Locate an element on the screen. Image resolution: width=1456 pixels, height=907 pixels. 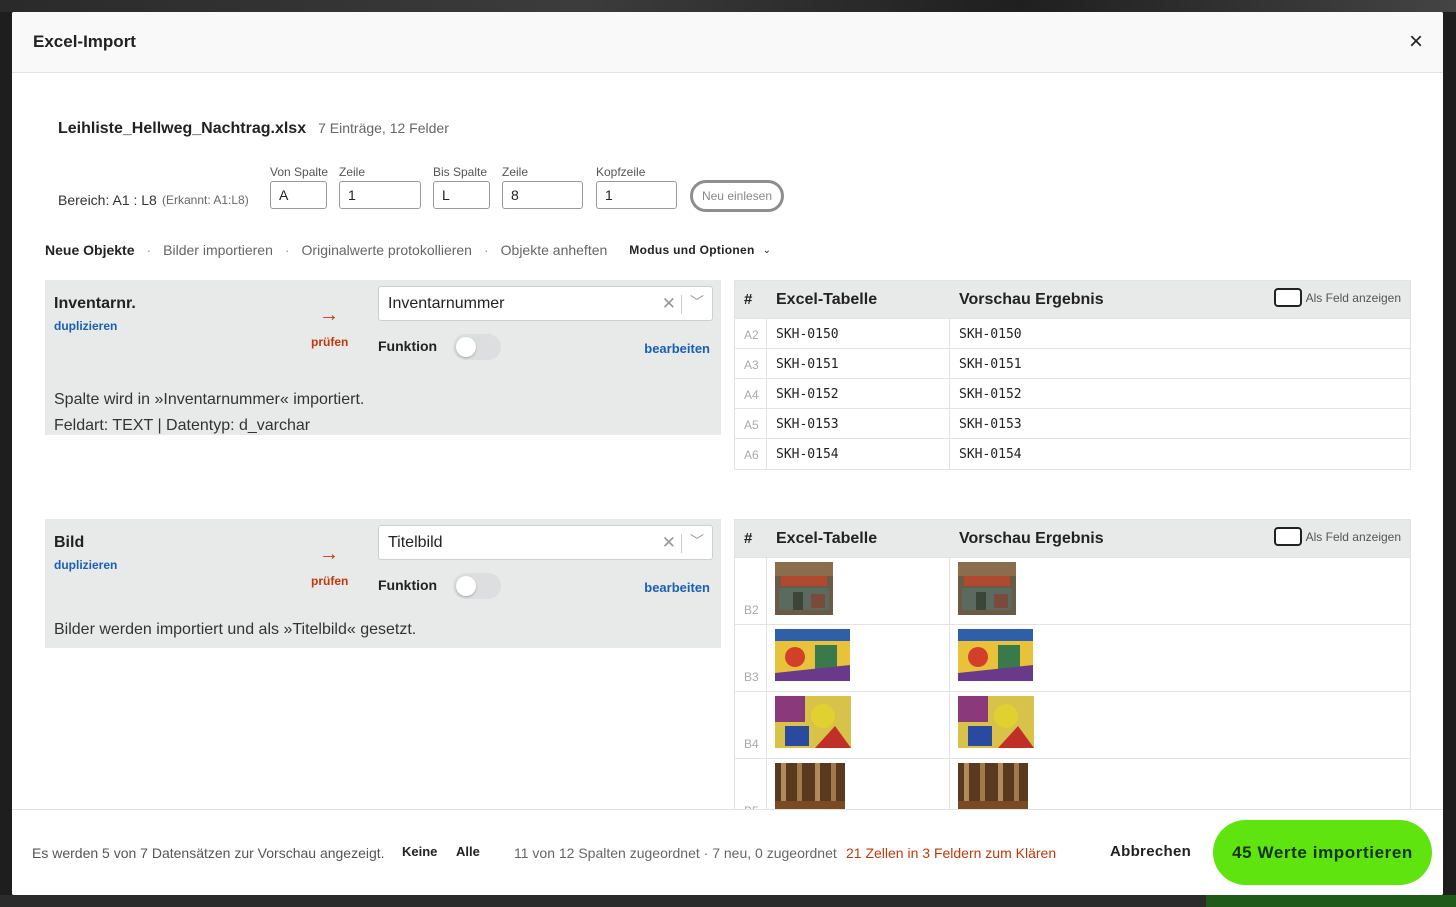
table-row: A2 SKH-0150 SKH-0150 is located at coordinates (1072, 333).